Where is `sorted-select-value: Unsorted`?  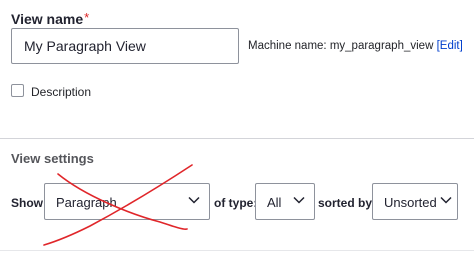
sorted-select-value: Unsorted is located at coordinates (410, 202).